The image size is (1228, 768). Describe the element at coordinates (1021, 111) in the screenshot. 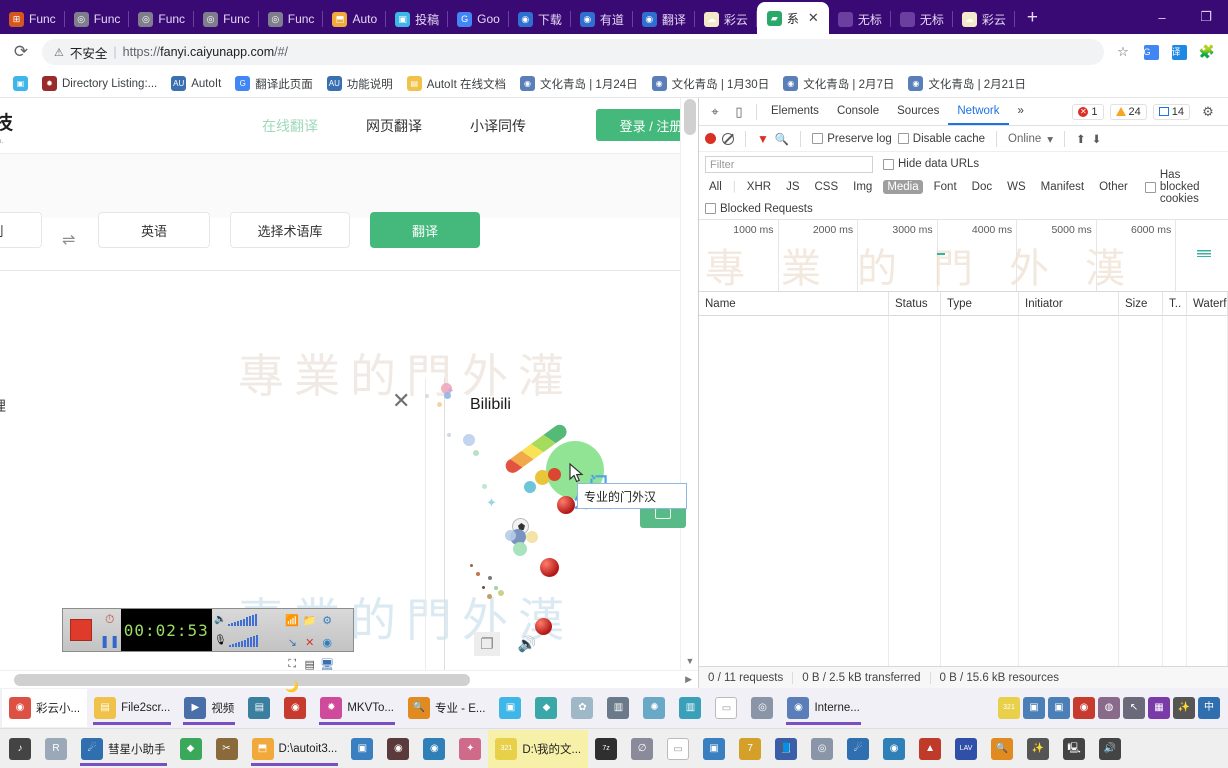

I see `more-tabs-button: »` at that location.